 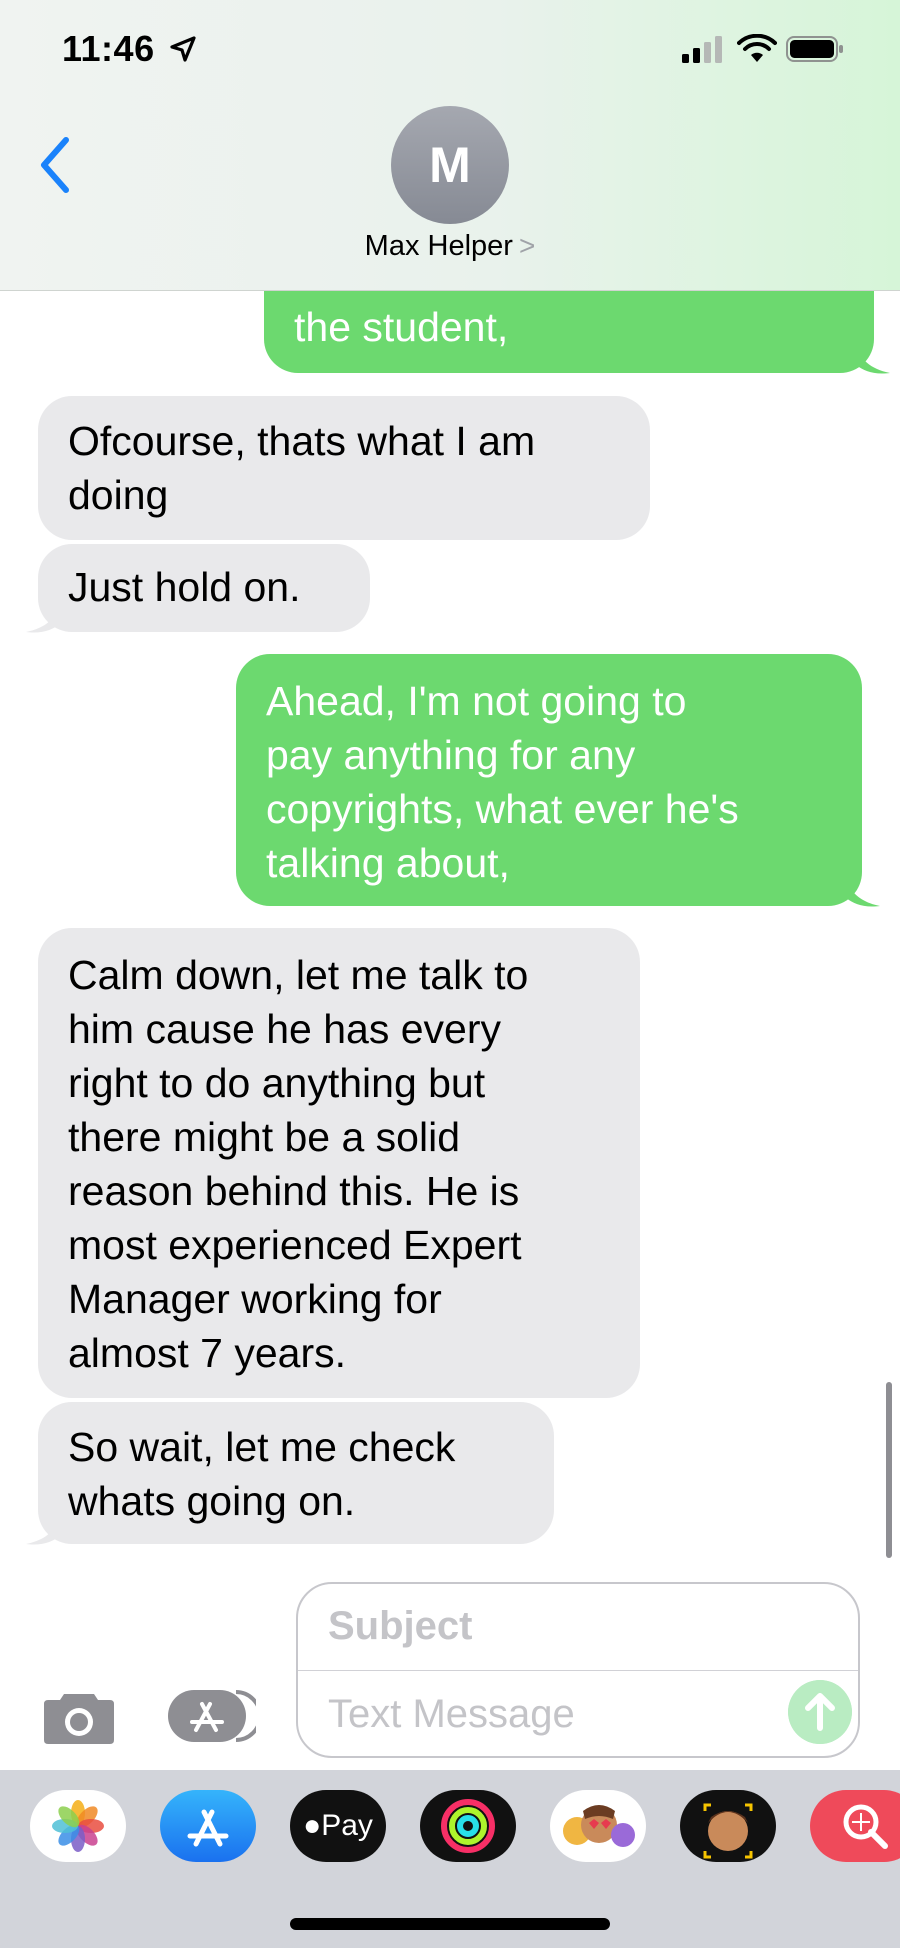 I want to click on memoji-icon, so click(x=728, y=1831).